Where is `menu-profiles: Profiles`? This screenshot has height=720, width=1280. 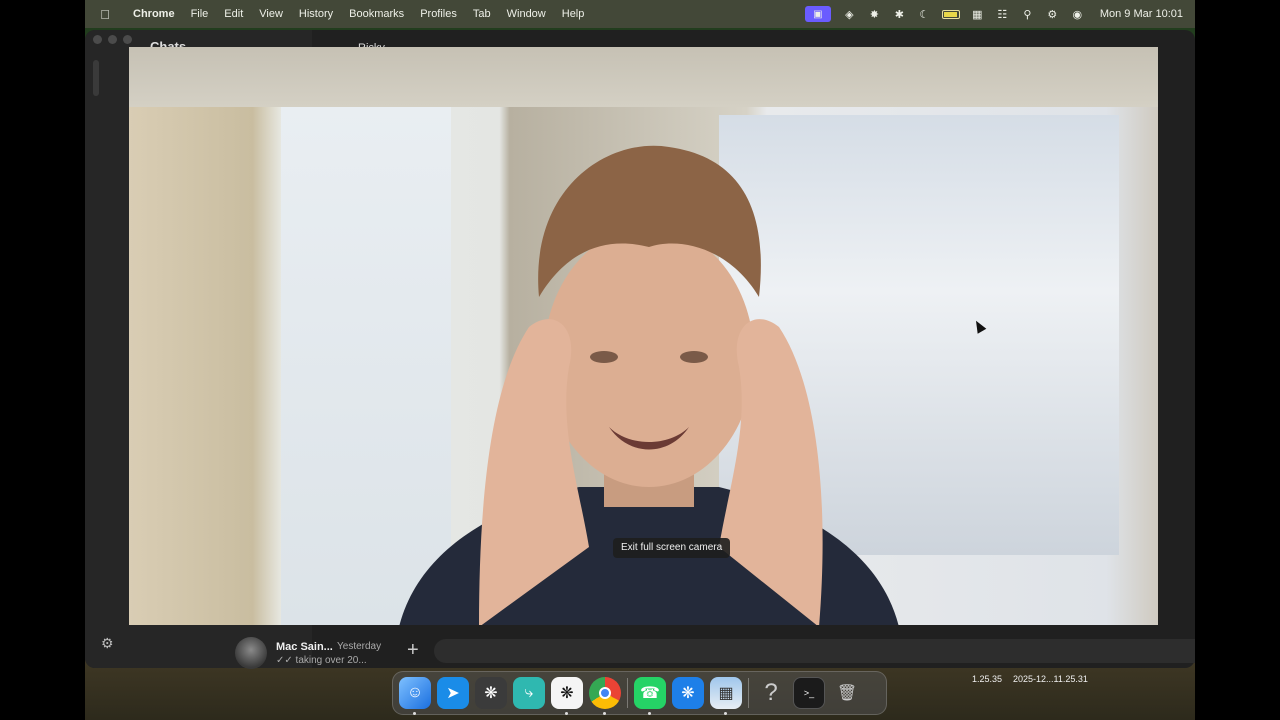 menu-profiles: Profiles is located at coordinates (438, 14).